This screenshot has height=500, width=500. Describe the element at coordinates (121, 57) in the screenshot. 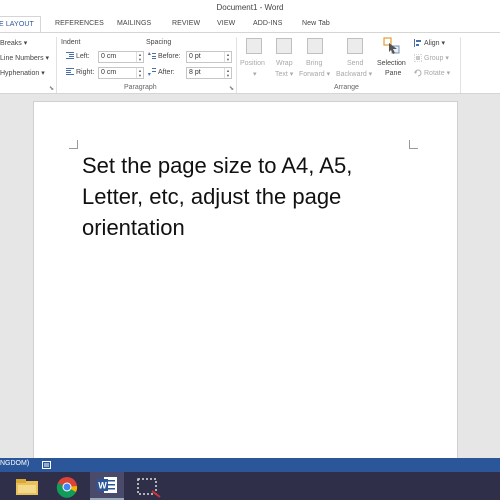

I see `indent-left-input: 0 cm ▲ ▼` at that location.